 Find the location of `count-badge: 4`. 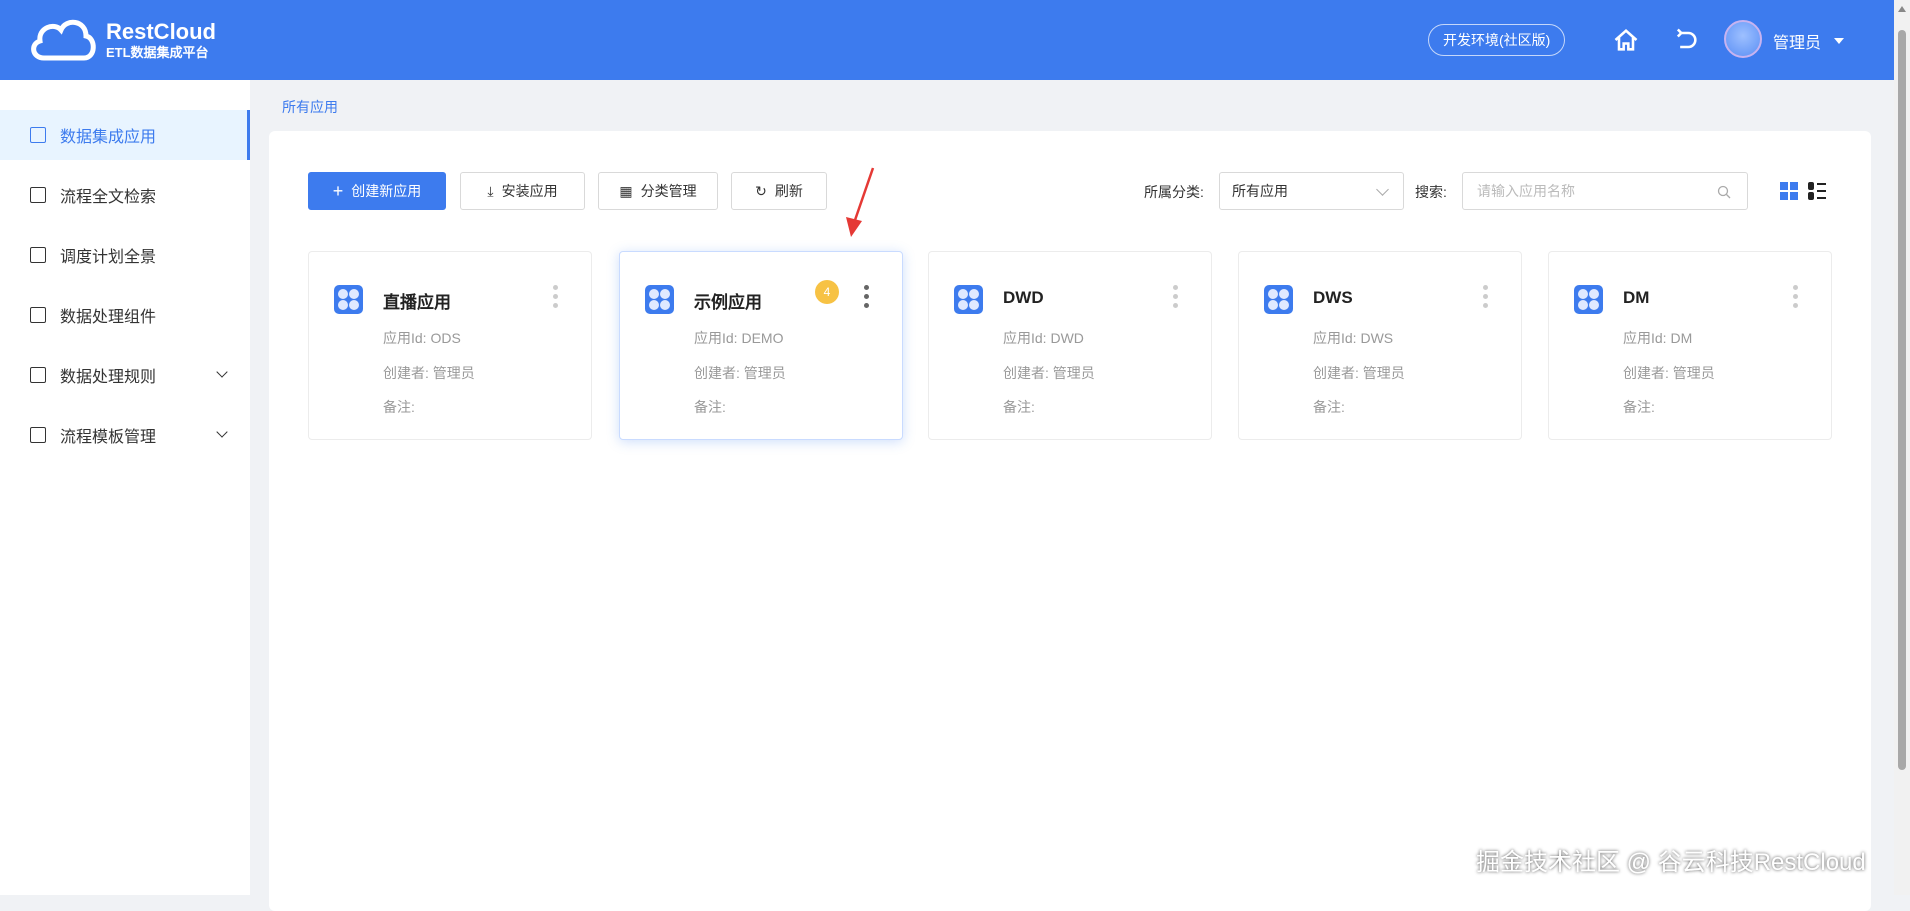

count-badge: 4 is located at coordinates (827, 292).